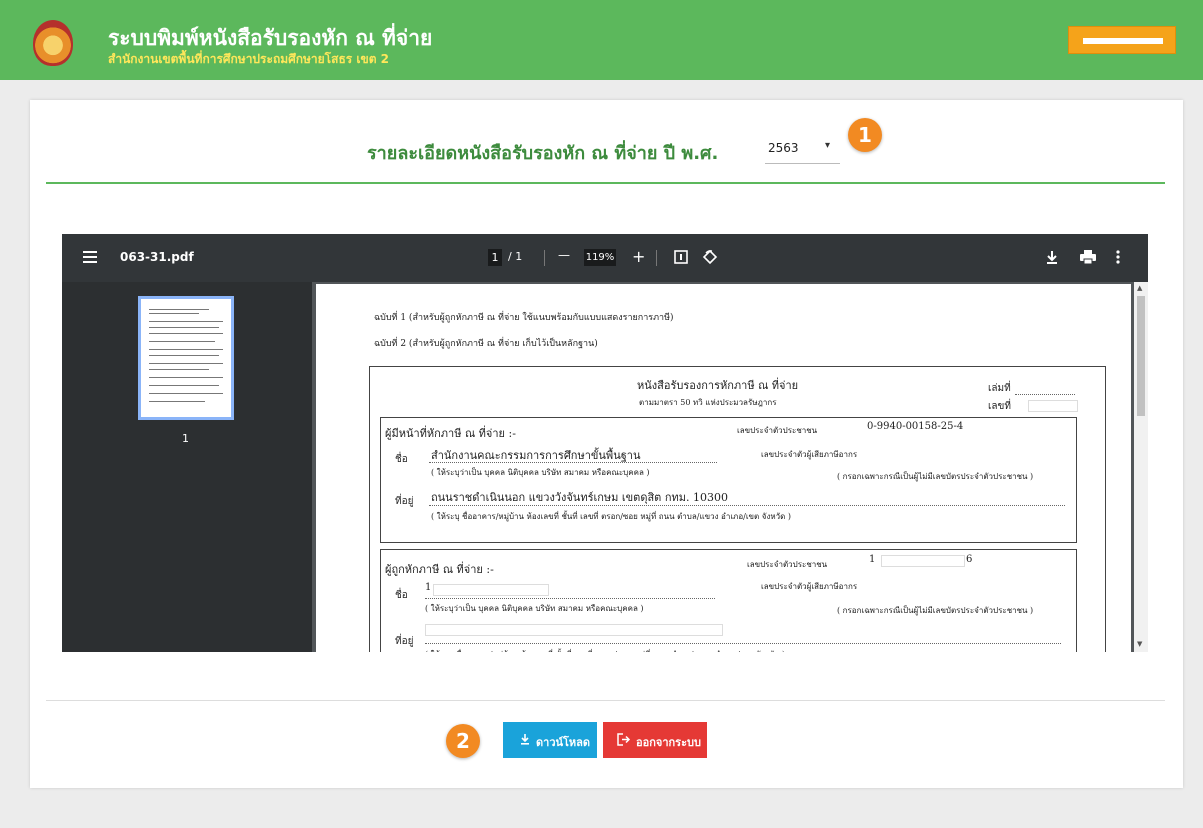 This screenshot has height=828, width=1203. I want to click on payer-id-label: เลขประจำตัวประชาชน, so click(777, 430).